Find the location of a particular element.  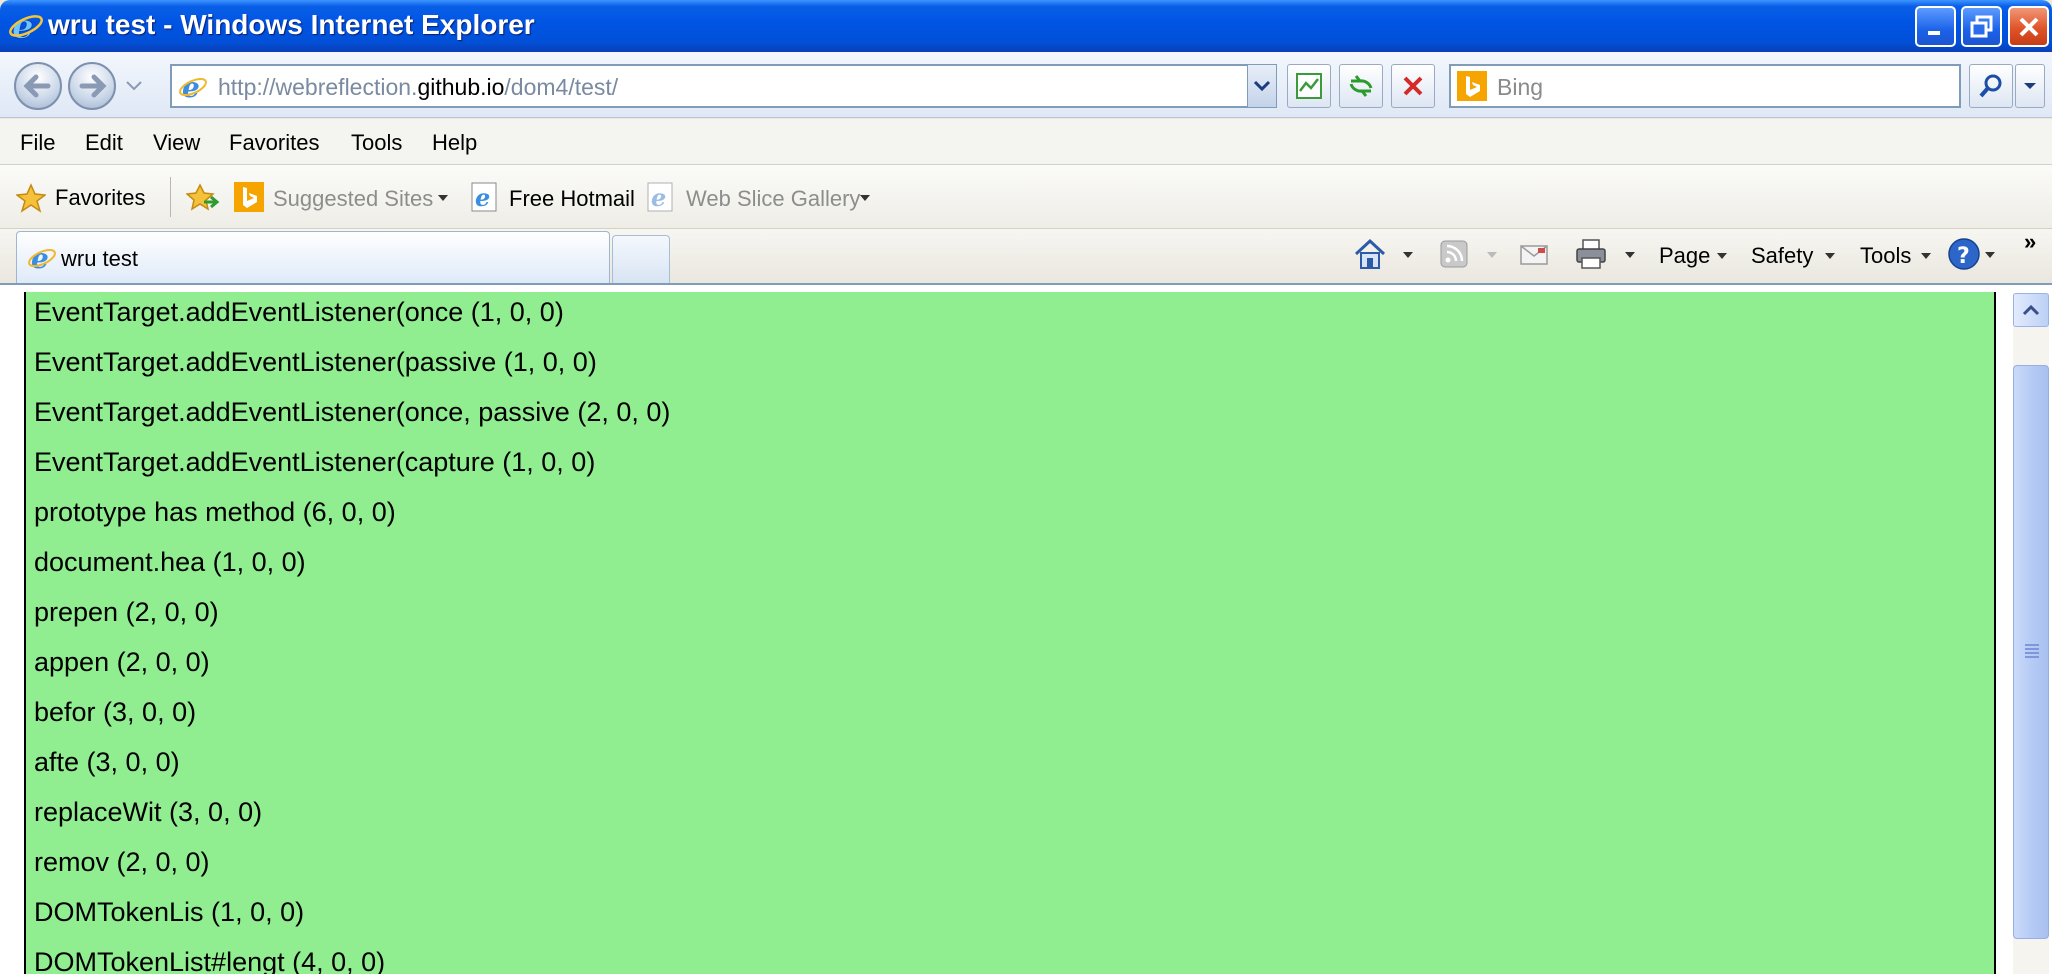

tab-row: e wru test Page Safety Tools ? » is located at coordinates (1026, 256).